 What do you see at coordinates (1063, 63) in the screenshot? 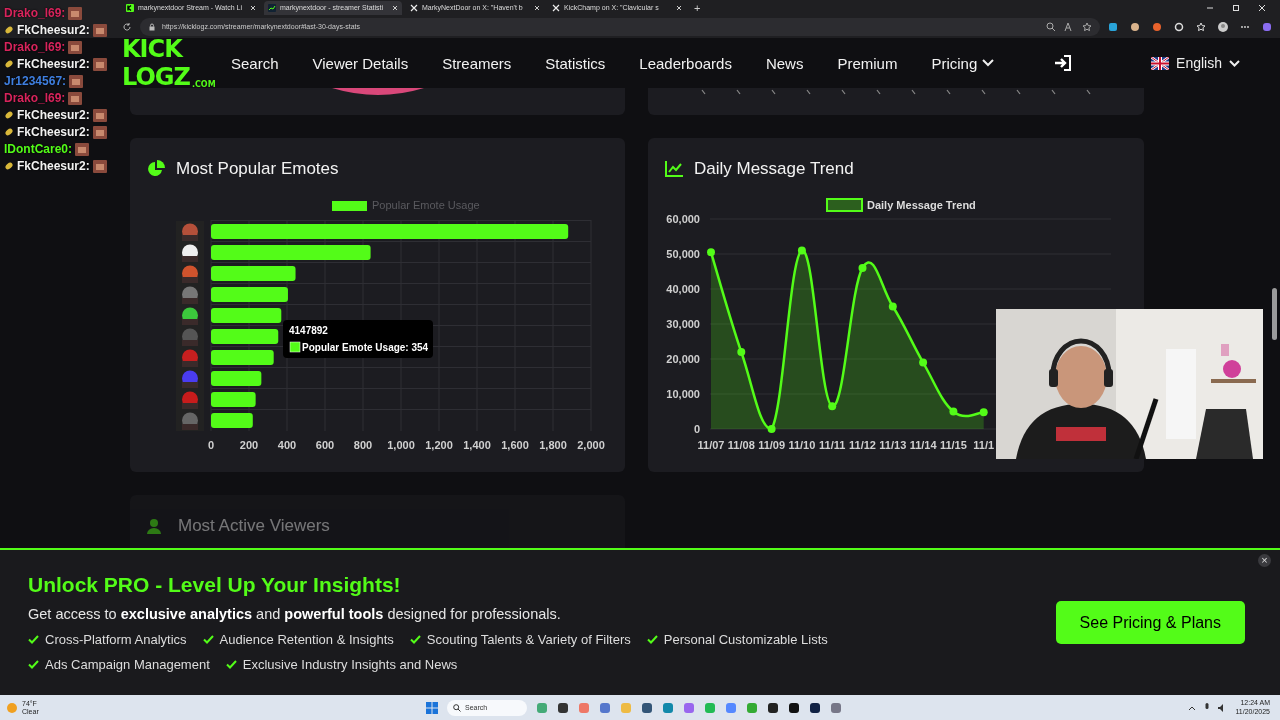
I see `login-icon` at bounding box center [1063, 63].